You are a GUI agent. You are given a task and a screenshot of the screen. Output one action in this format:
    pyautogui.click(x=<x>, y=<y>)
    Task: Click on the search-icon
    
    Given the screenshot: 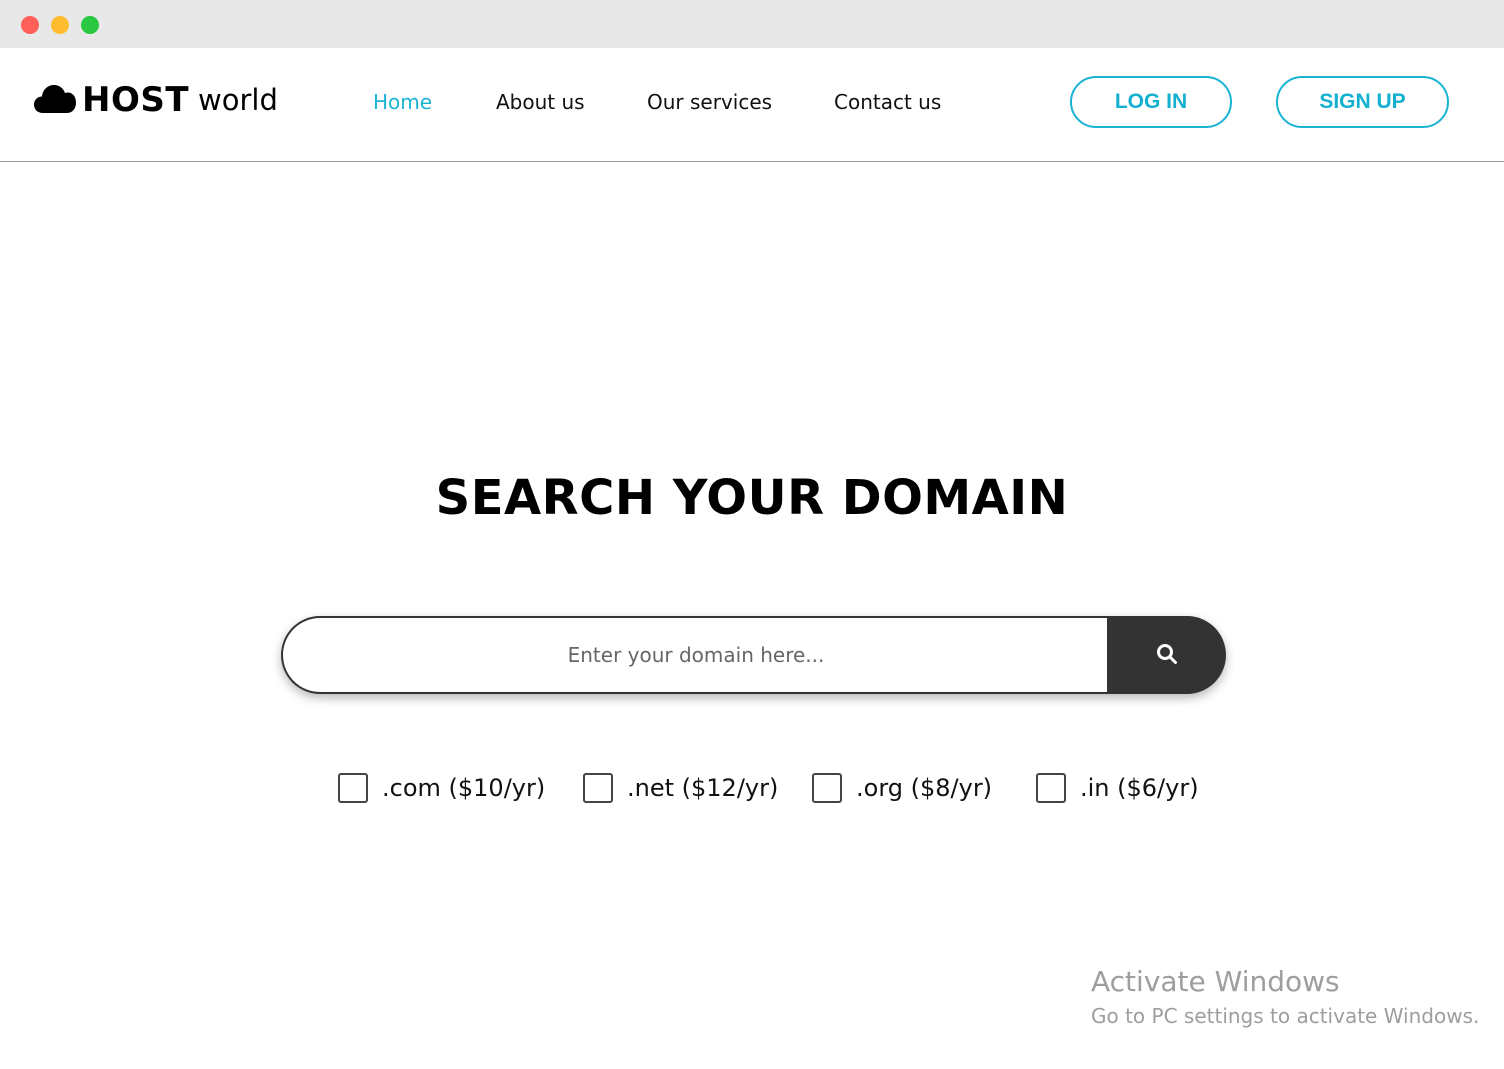 What is the action you would take?
    pyautogui.click(x=1167, y=655)
    